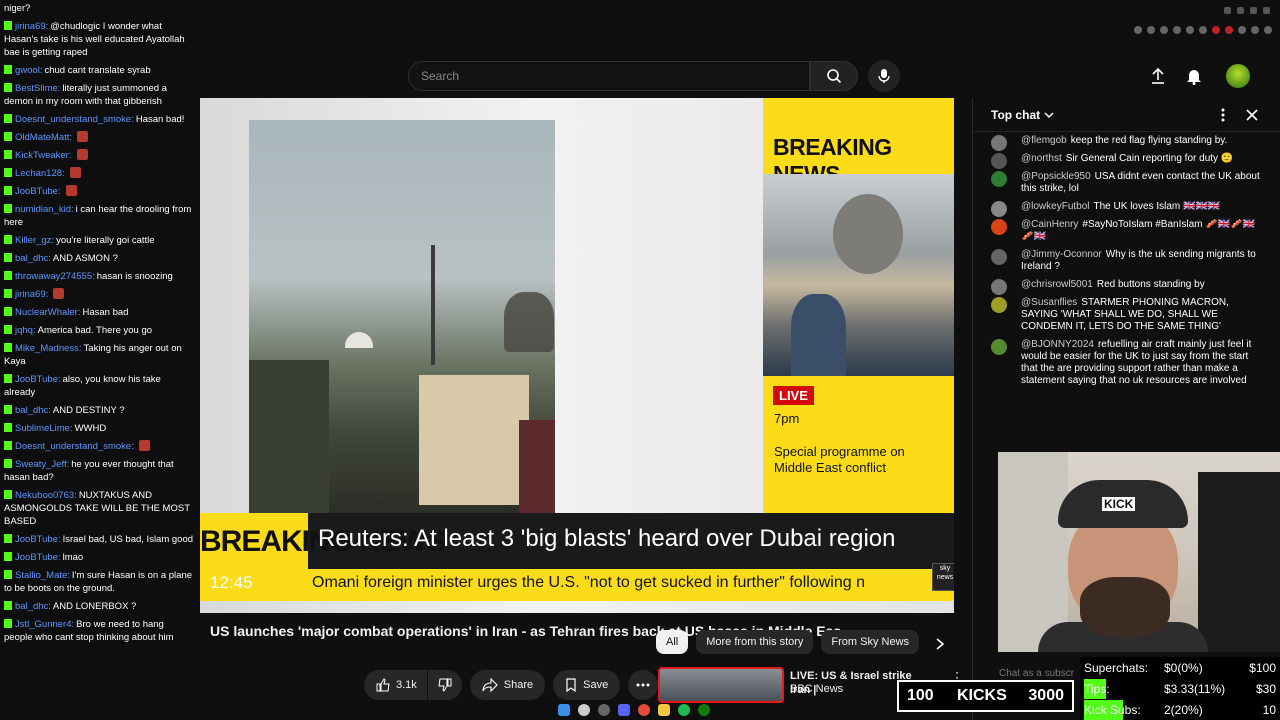 The width and height of the screenshot is (1280, 720). I want to click on recommended-channel: BBC News, so click(816, 689).